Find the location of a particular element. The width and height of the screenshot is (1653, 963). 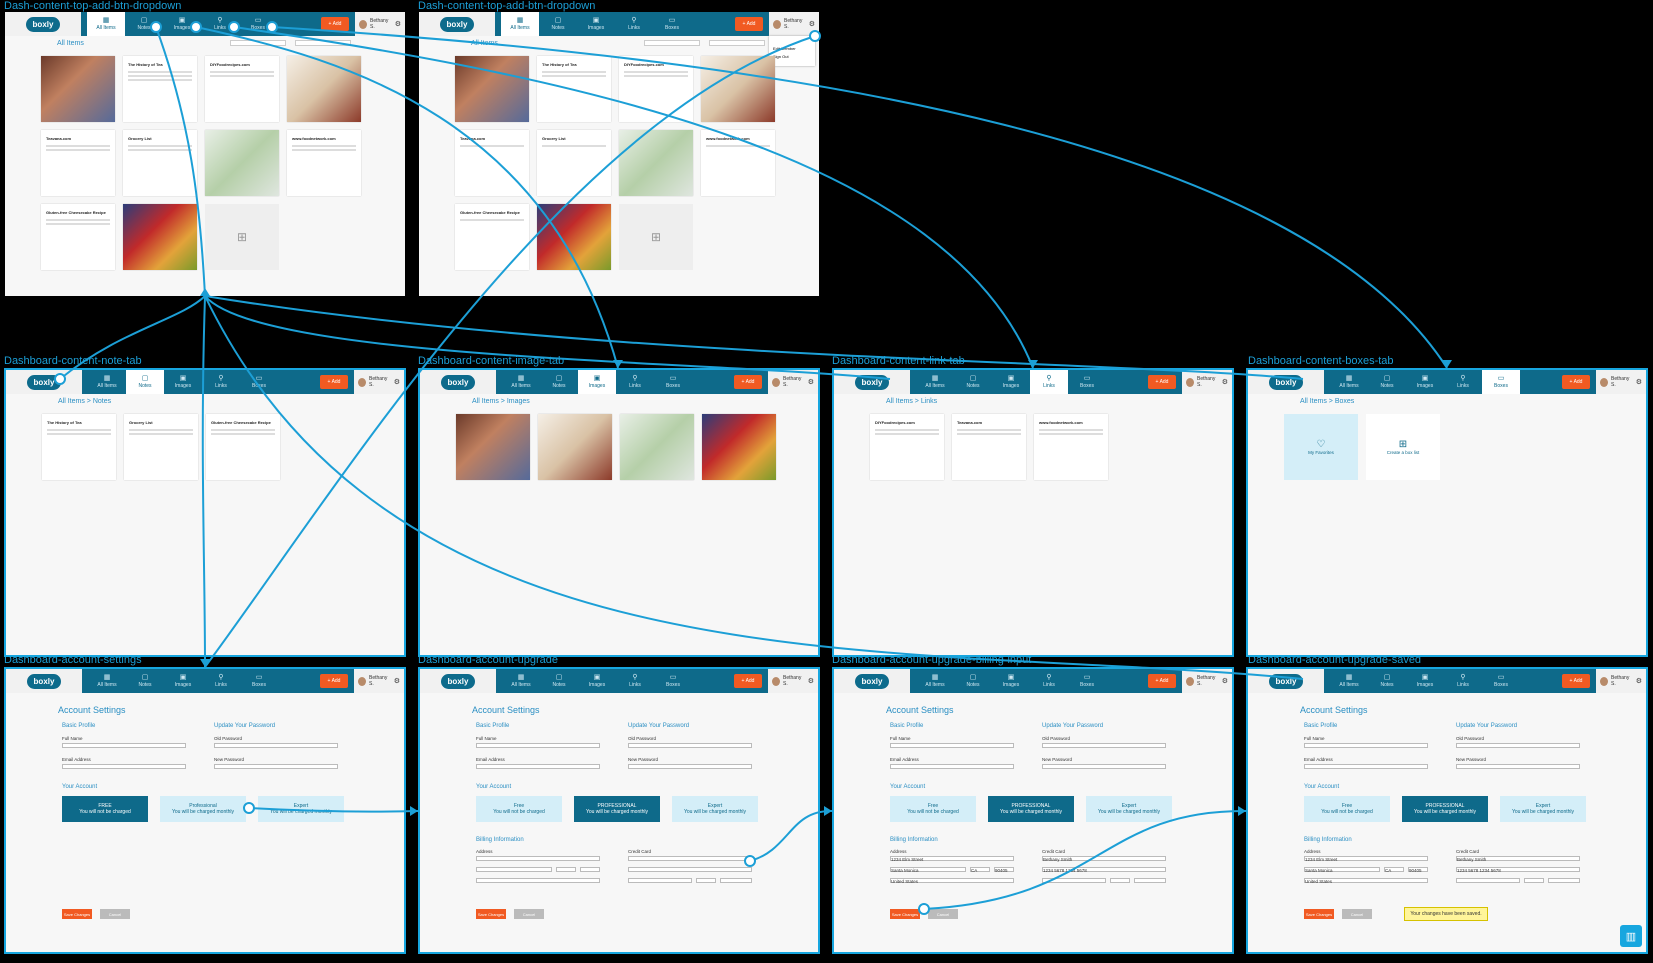

note-card: Gluten-free Cheesecake Recipe is located at coordinates (78, 237).